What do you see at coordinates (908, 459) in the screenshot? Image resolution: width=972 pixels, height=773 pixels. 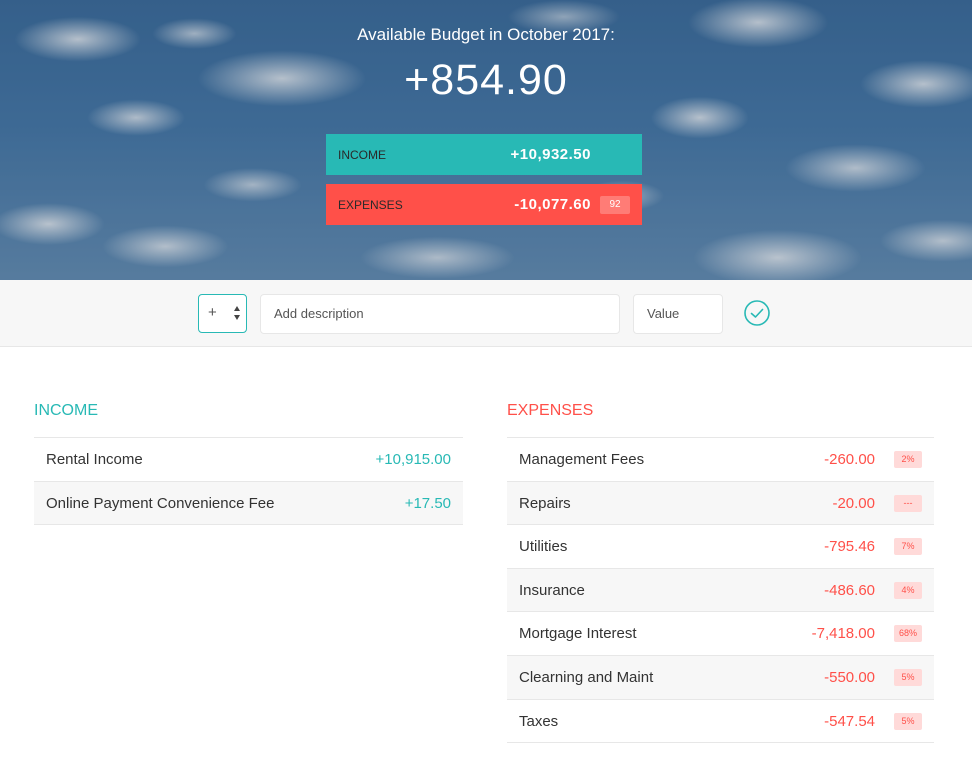 I see `item-percentage: 2%` at bounding box center [908, 459].